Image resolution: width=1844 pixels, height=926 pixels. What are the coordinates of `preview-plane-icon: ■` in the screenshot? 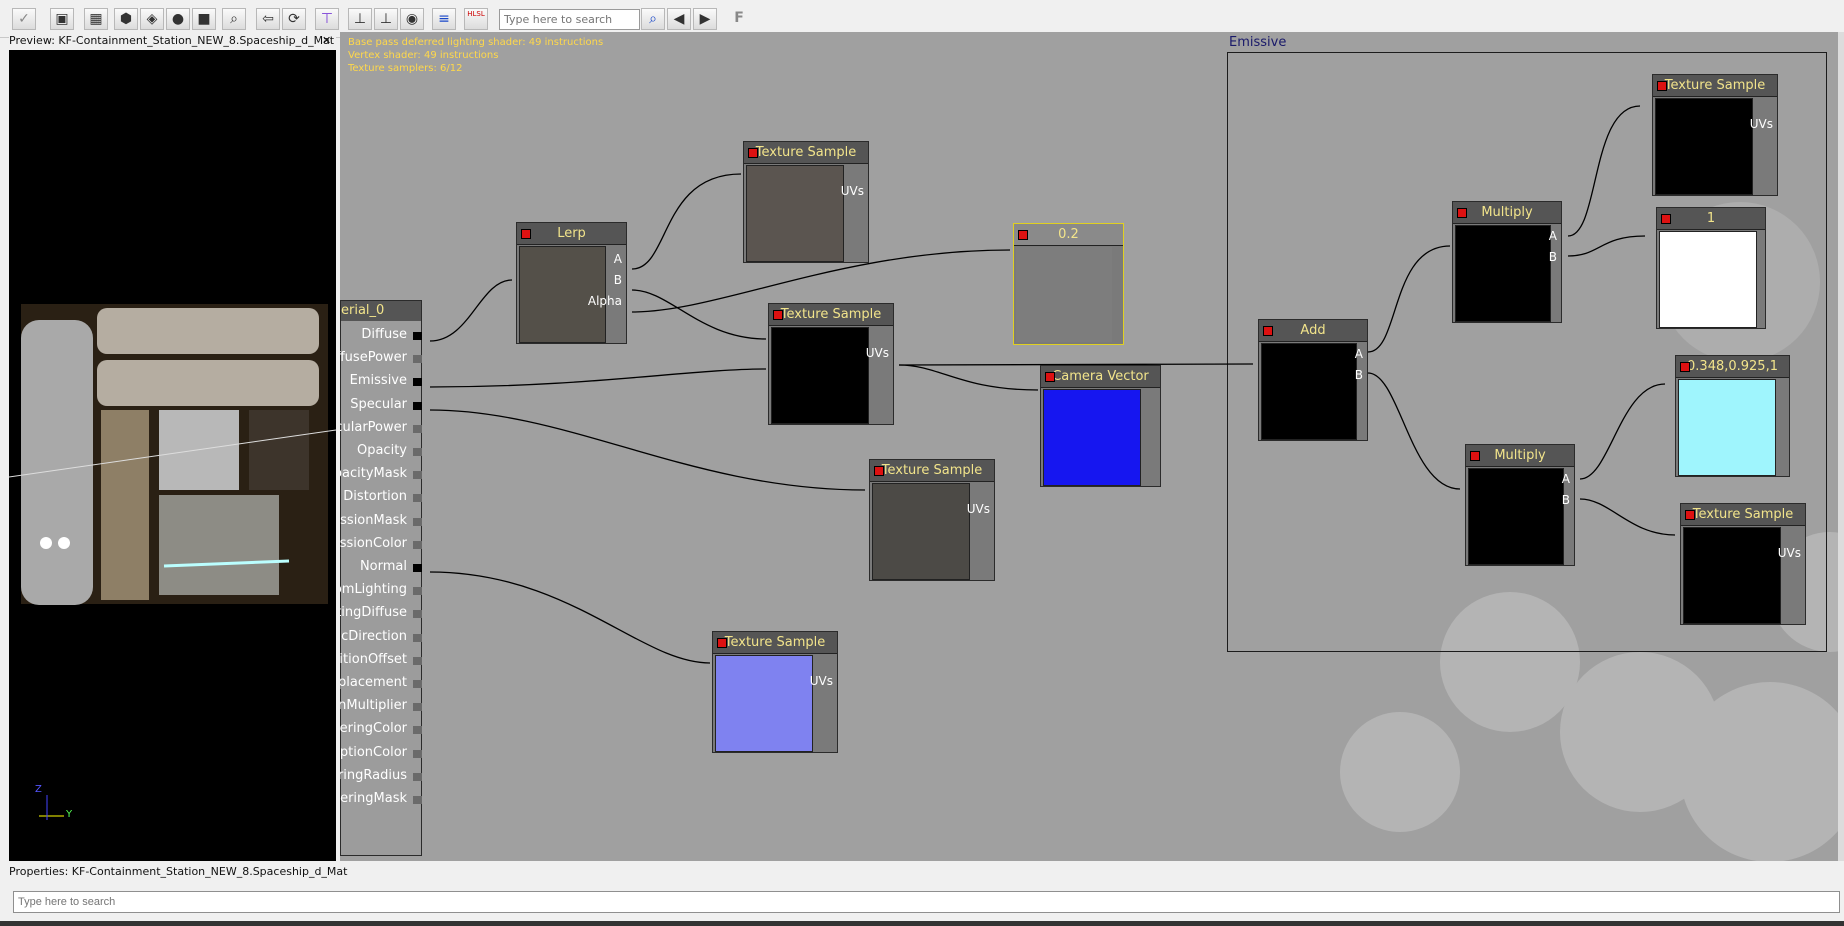 It's located at (204, 19).